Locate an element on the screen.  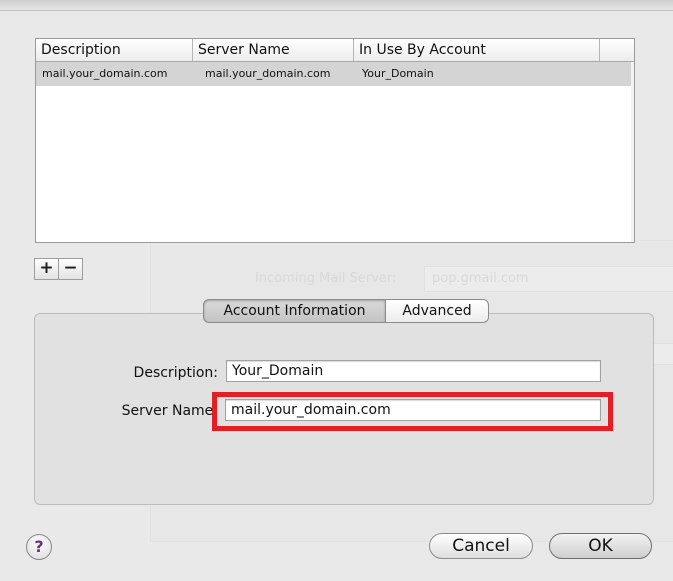
highlight-box is located at coordinates (412, 411).